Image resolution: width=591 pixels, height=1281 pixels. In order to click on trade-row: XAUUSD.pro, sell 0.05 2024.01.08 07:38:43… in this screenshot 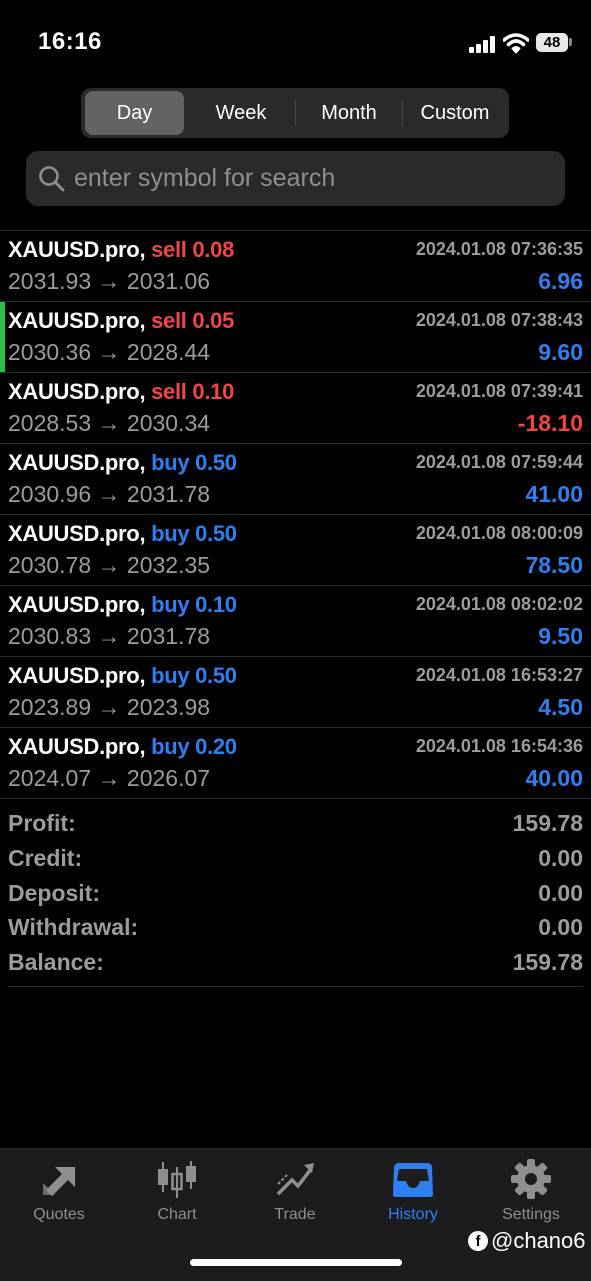, I will do `click(295, 336)`.